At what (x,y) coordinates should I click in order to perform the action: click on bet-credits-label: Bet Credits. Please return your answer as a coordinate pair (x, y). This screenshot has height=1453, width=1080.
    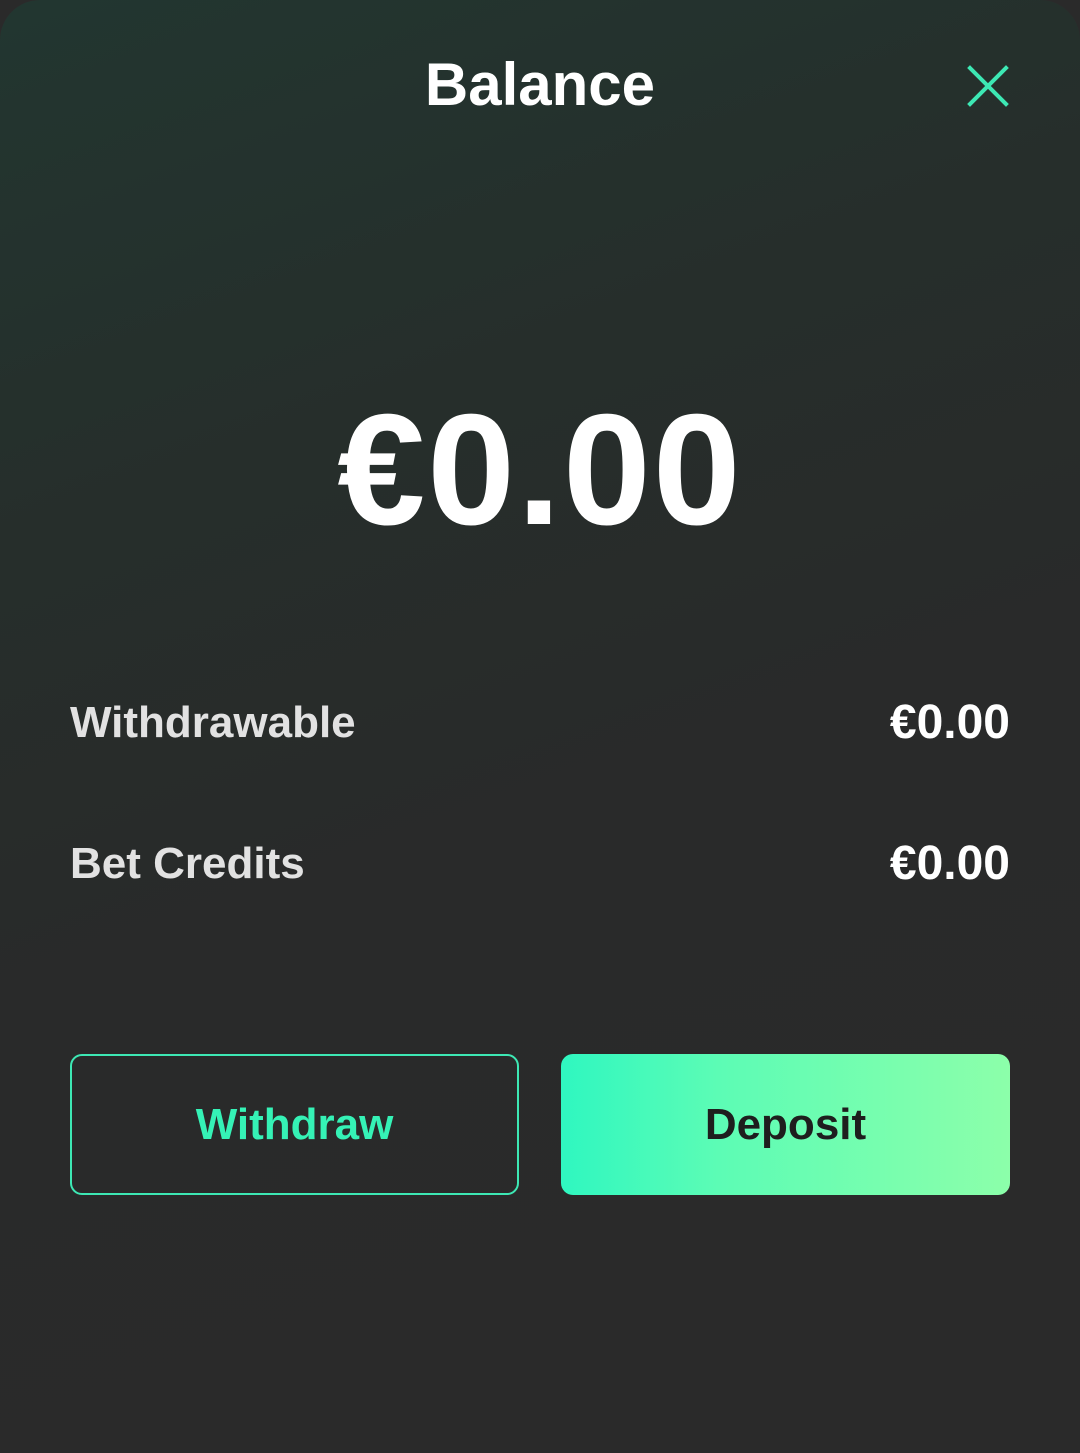
    Looking at the image, I should click on (187, 863).